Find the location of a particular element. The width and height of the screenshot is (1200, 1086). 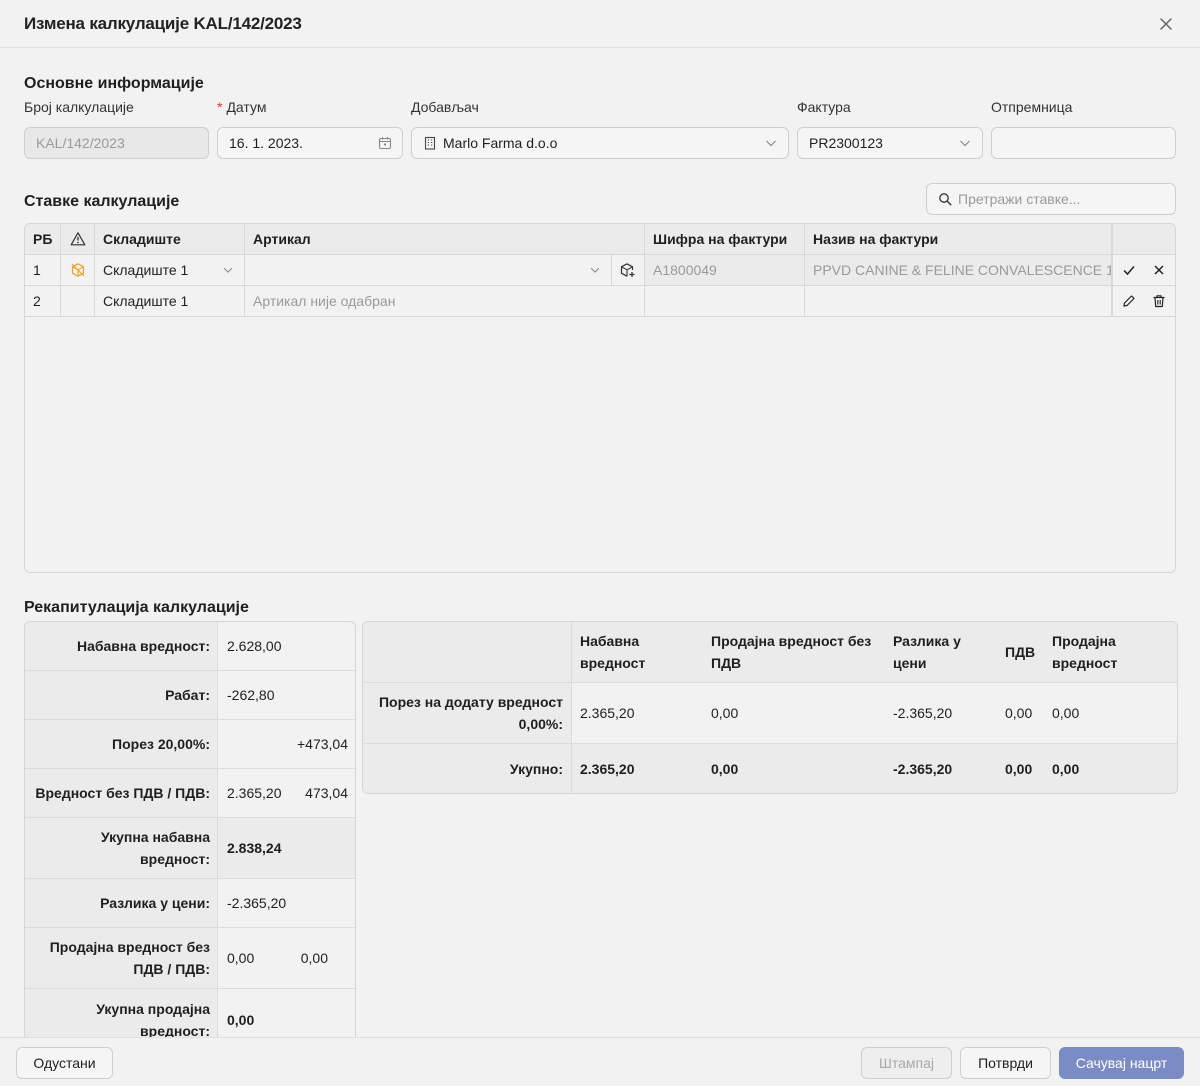

check-icon is located at coordinates (1129, 271).